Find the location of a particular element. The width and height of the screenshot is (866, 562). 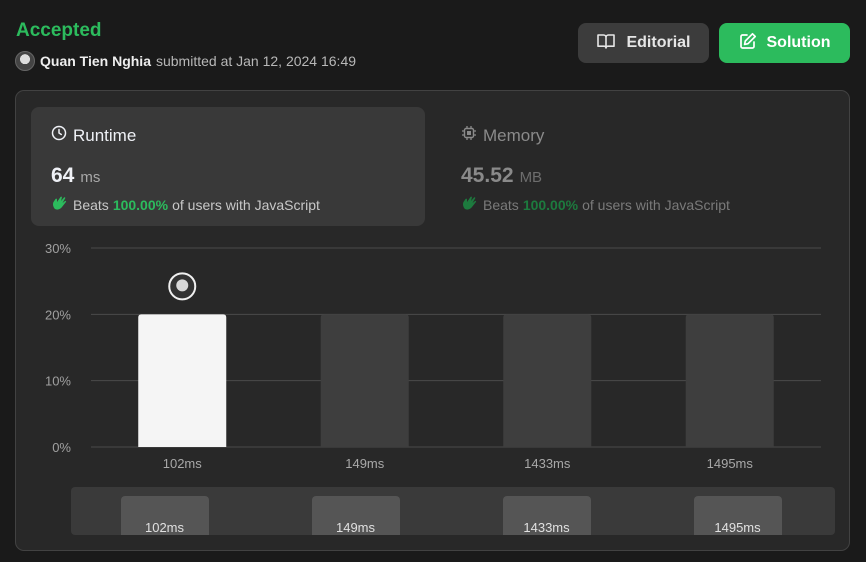

solution-button: Solution is located at coordinates (784, 43).